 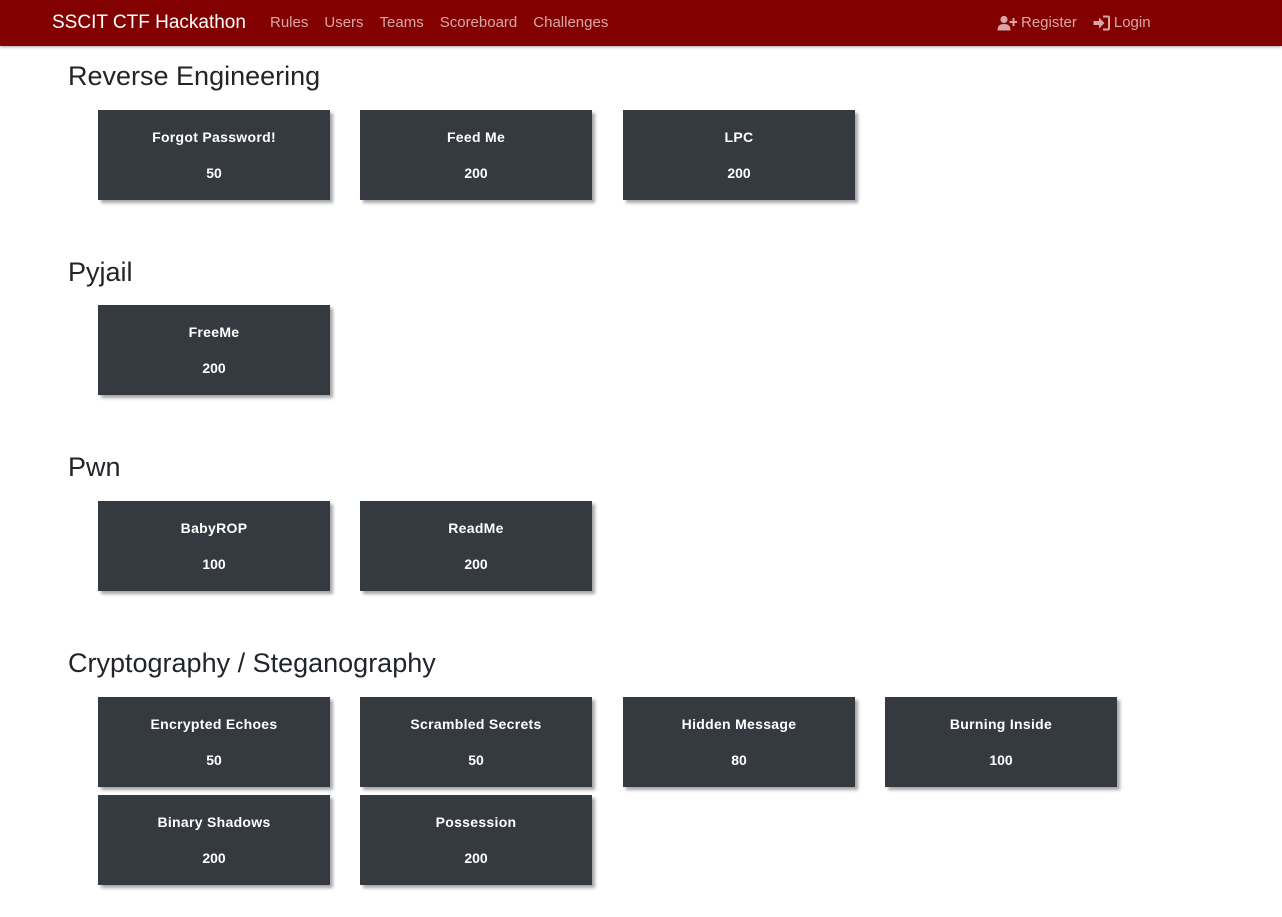 What do you see at coordinates (214, 822) in the screenshot?
I see `challenge-name: Binary Shadows` at bounding box center [214, 822].